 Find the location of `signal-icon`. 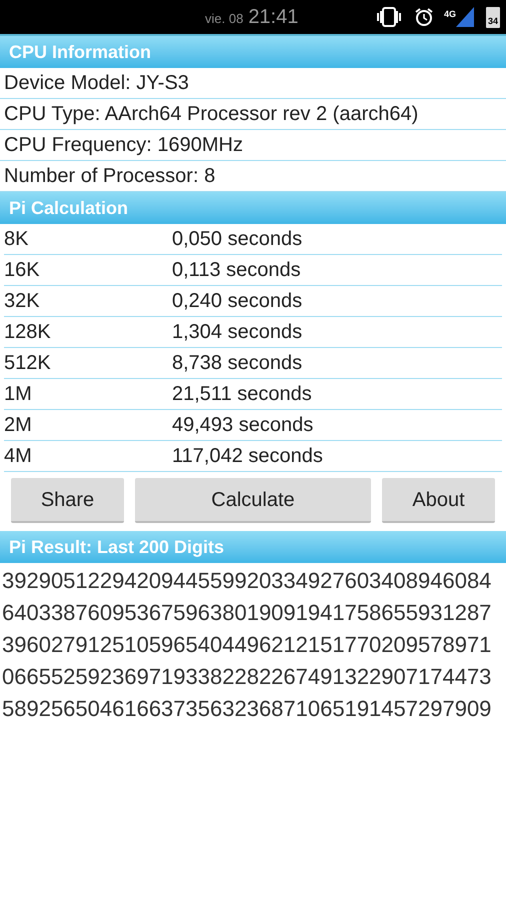

signal-icon is located at coordinates (465, 17).